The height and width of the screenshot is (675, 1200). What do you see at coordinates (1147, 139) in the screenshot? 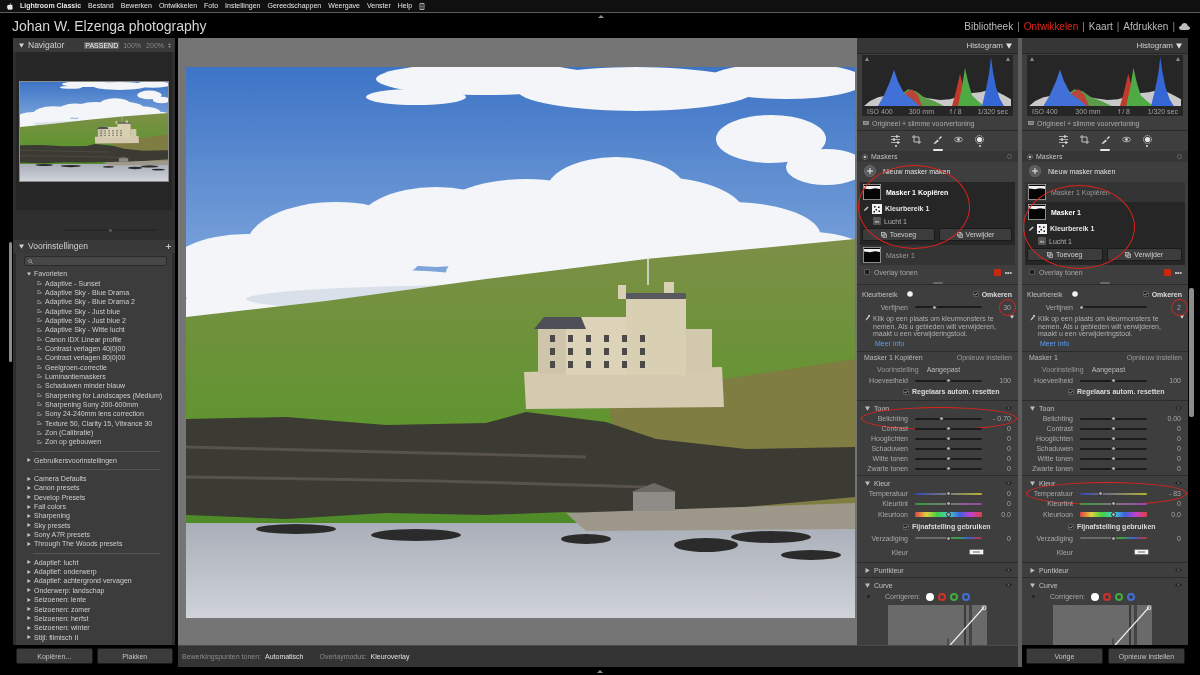
I see `dotted-circle-icon` at bounding box center [1147, 139].